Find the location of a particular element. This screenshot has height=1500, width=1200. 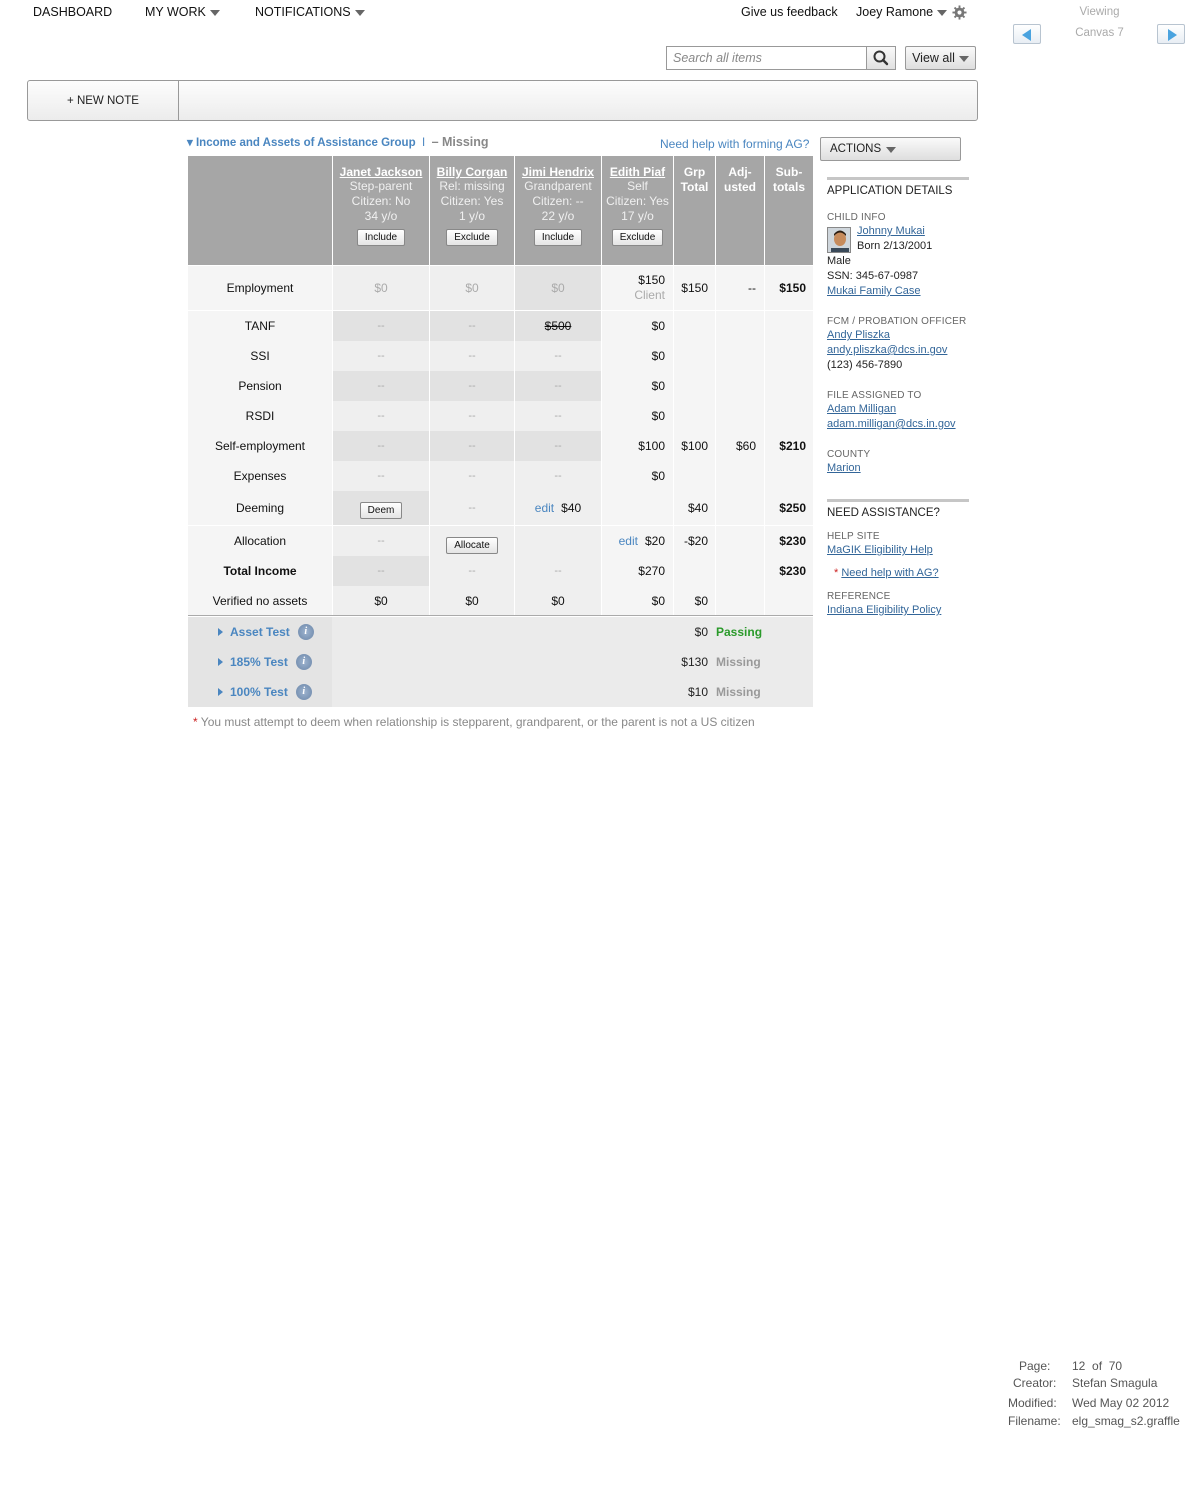

file-assigned-label: FILE ASSIGNED TO is located at coordinates (874, 395).